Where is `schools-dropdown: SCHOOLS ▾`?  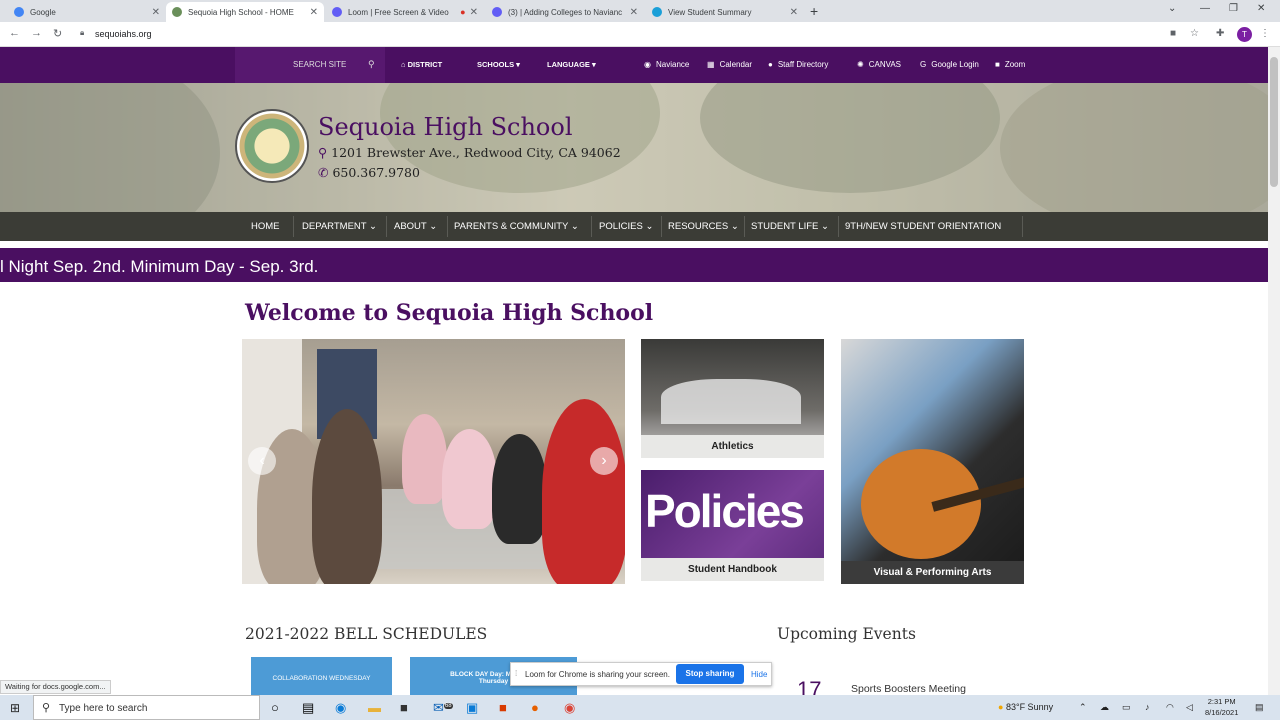
schools-dropdown: SCHOOLS ▾ is located at coordinates (498, 64).